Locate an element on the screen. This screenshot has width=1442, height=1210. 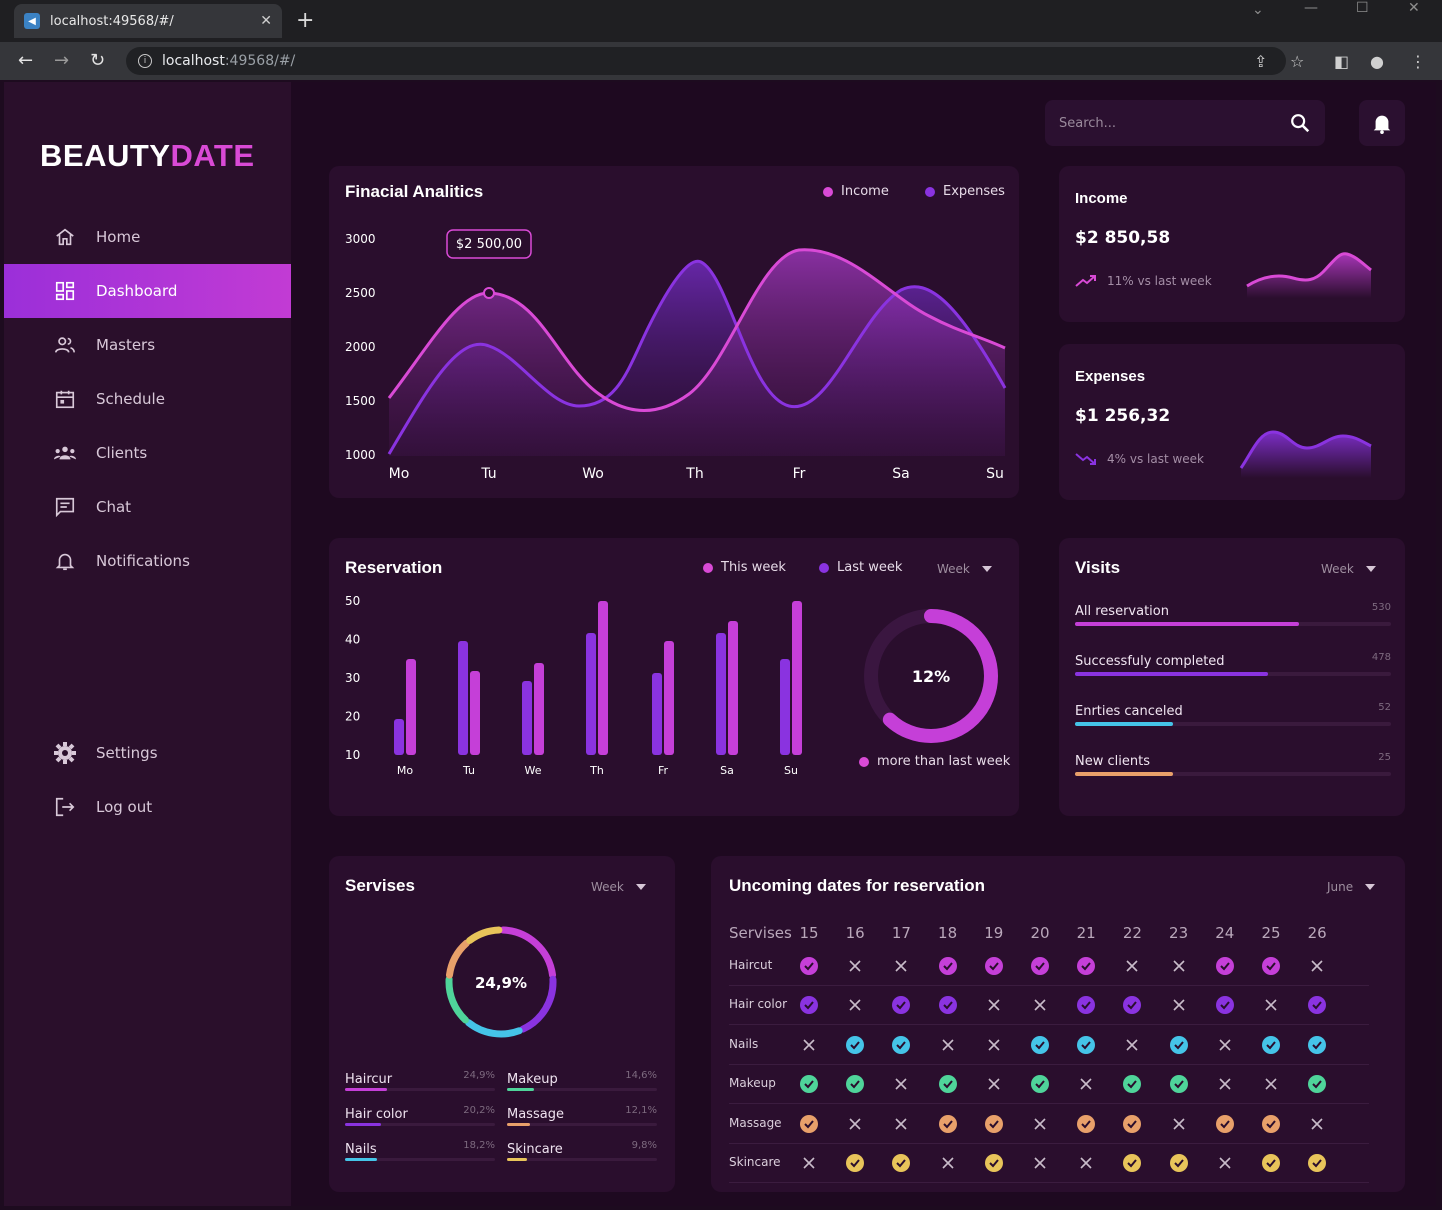
reload-icon: ↻ is located at coordinates (97, 60).